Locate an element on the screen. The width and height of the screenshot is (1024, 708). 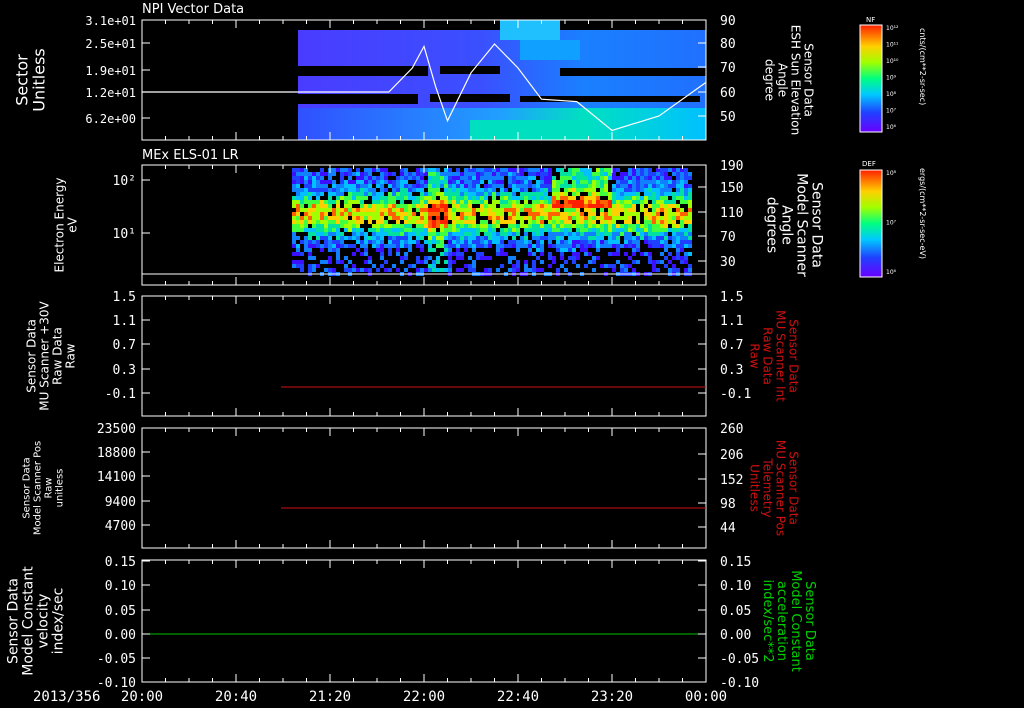
panel-0-ytick-label: 3.1e+01 is located at coordinates (110, 21).